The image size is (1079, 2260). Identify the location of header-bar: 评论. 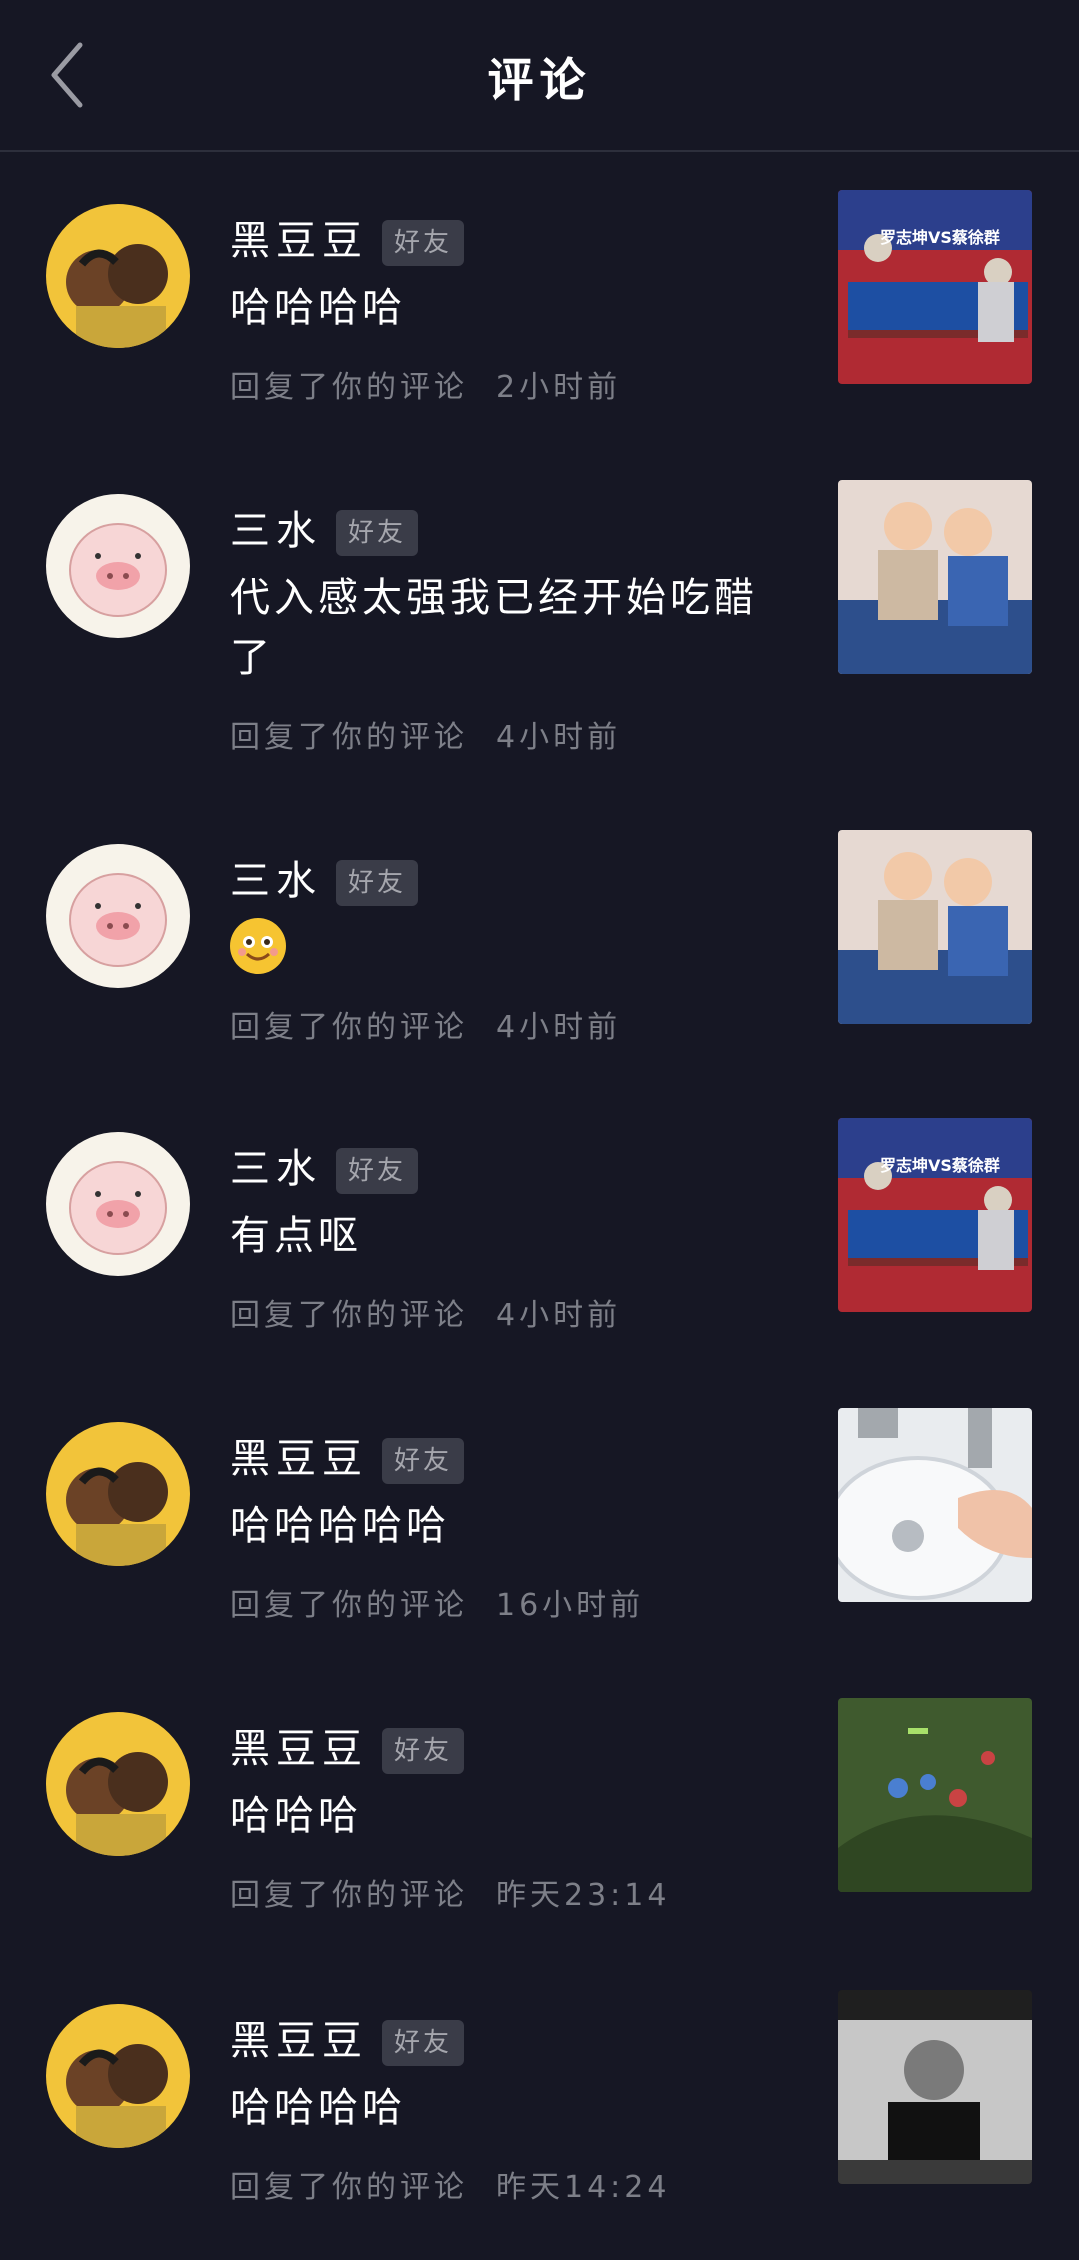
(539, 76).